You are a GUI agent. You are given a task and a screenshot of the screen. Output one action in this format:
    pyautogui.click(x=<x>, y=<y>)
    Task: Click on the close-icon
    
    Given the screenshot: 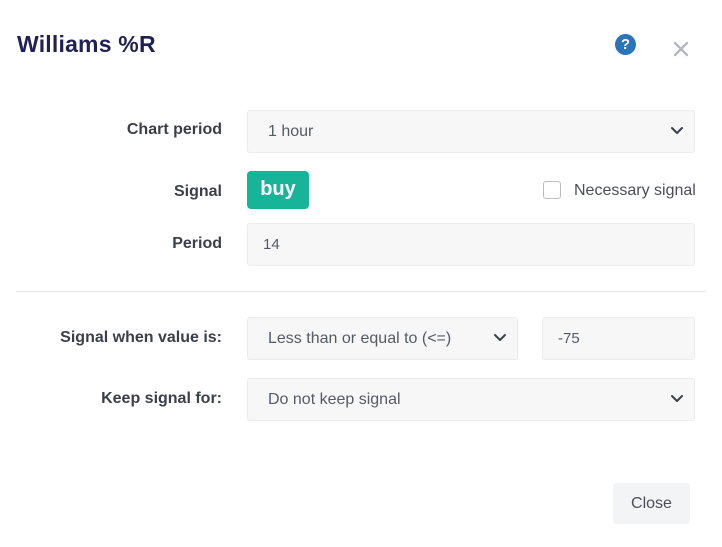 What is the action you would take?
    pyautogui.click(x=681, y=49)
    